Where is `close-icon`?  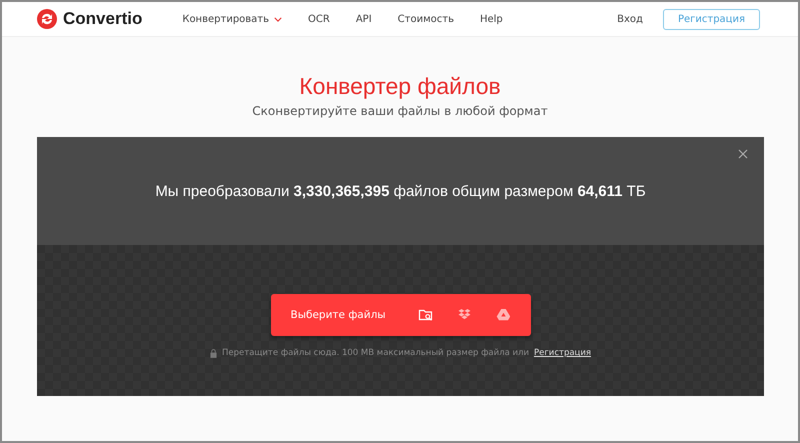 close-icon is located at coordinates (743, 154).